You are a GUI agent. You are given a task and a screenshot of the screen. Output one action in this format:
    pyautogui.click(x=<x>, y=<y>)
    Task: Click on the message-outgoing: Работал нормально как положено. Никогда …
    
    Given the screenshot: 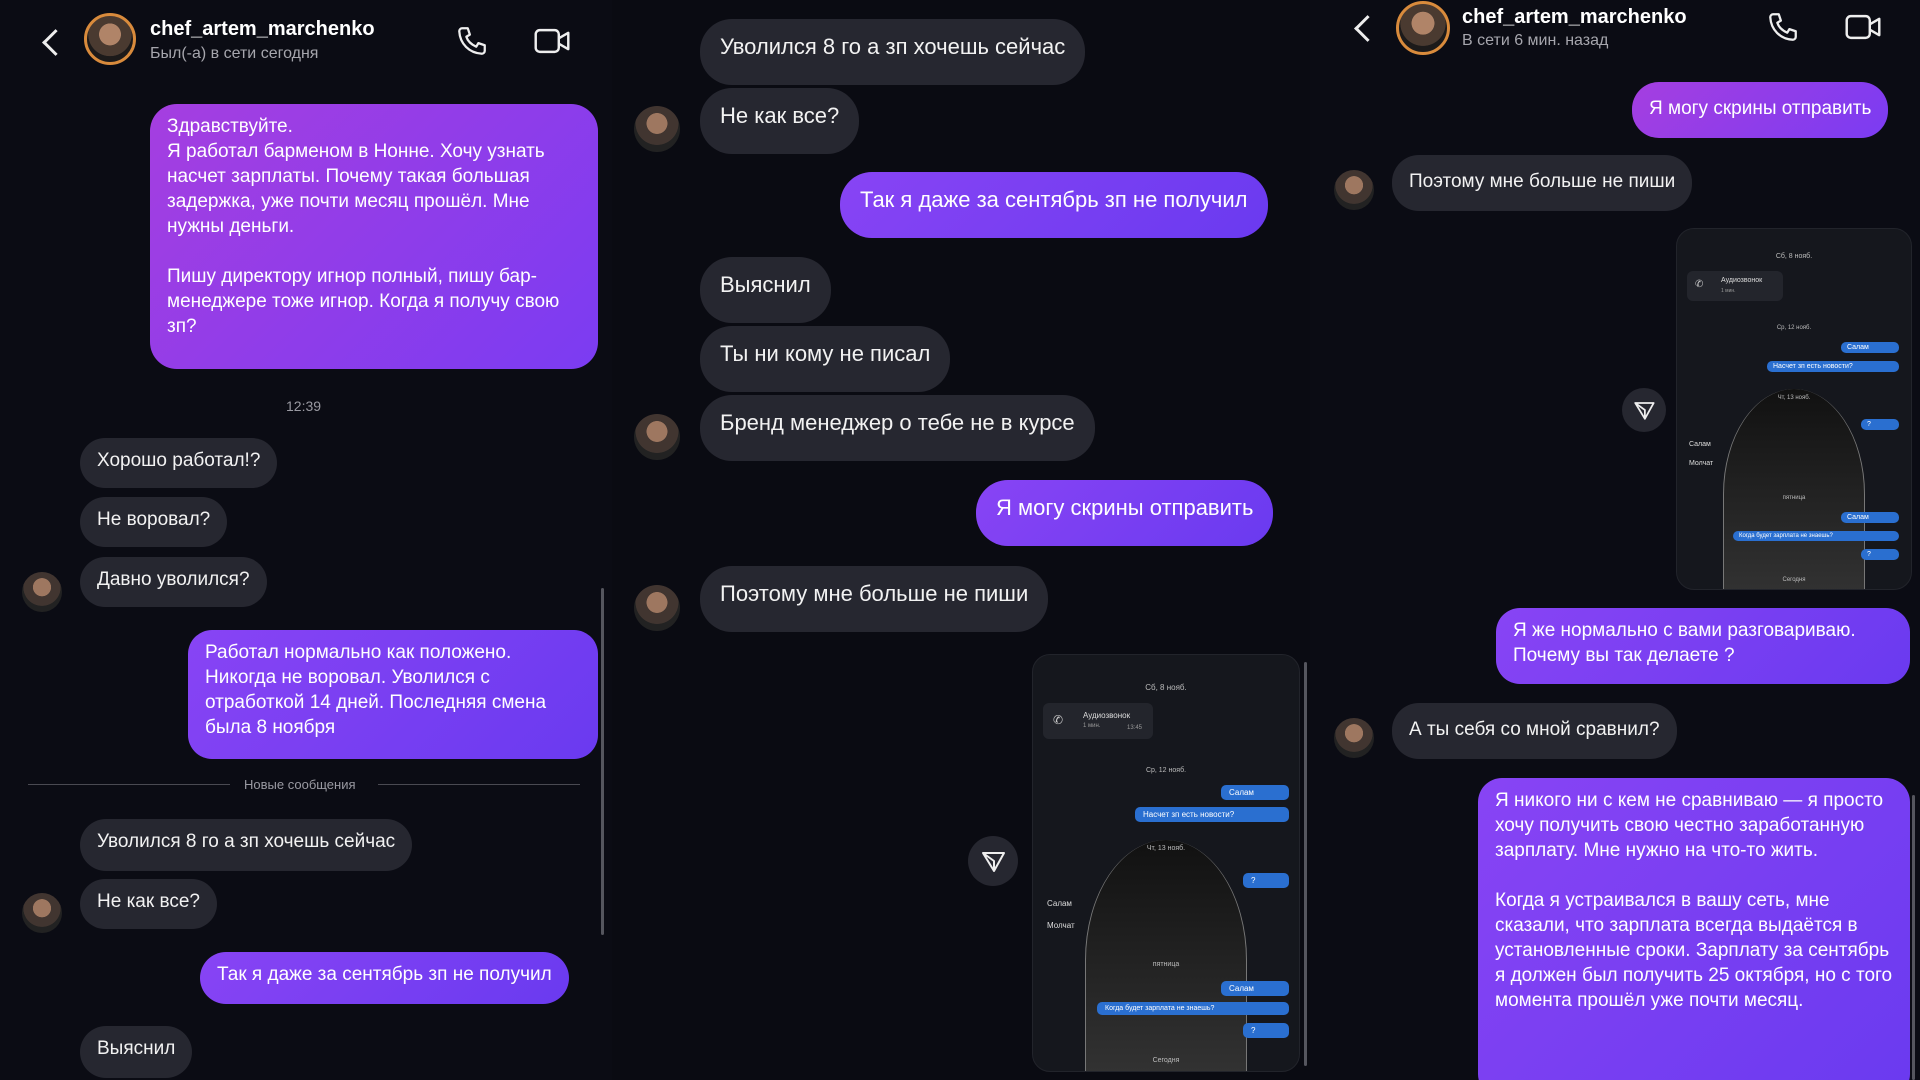 What is the action you would take?
    pyautogui.click(x=393, y=694)
    